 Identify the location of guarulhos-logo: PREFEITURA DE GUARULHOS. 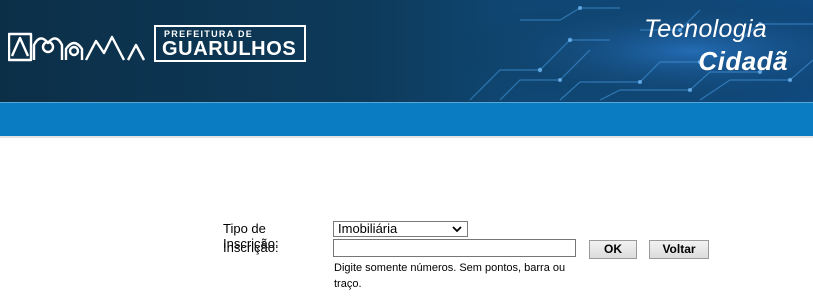
(157, 44).